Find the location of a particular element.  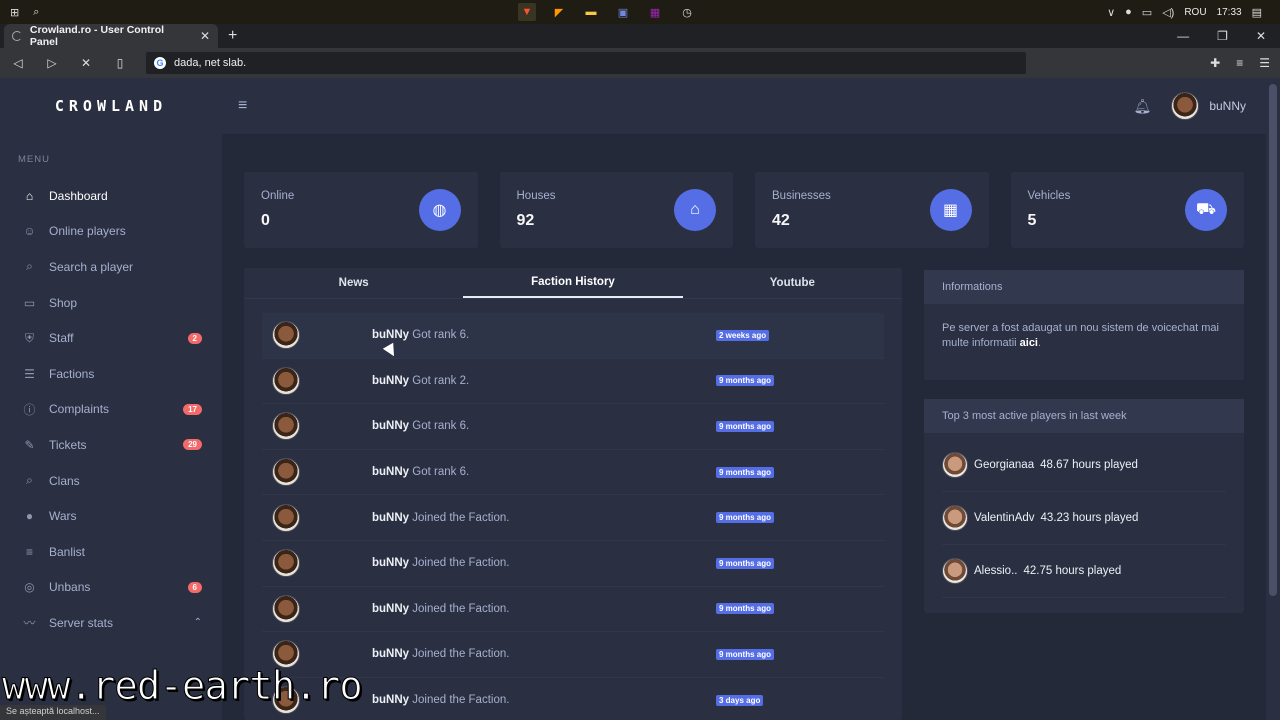

sidebar-item-banlist: ≡ Banlist is located at coordinates (111, 552).